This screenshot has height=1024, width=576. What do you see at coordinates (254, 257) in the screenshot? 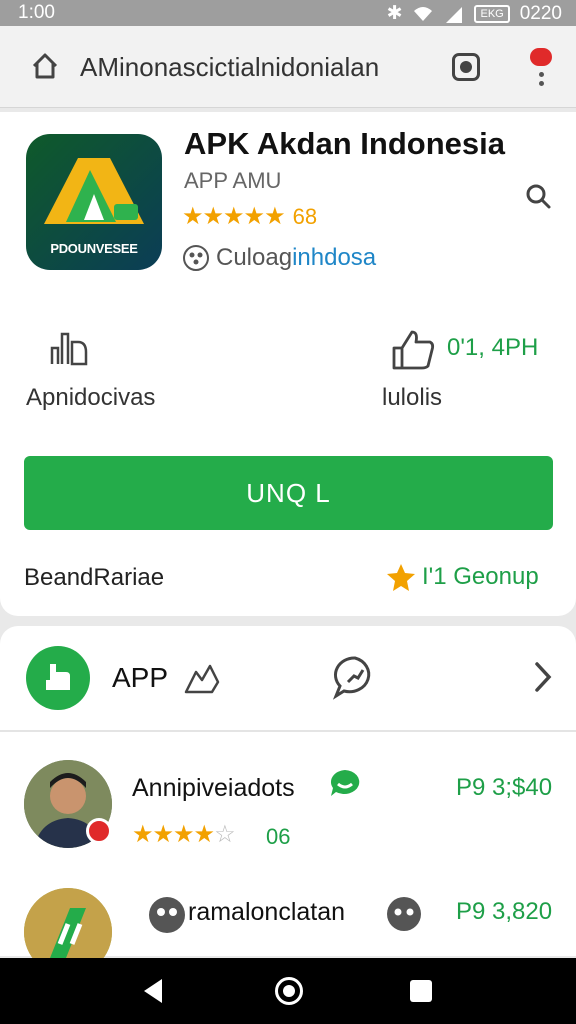
I see `developer-name: Culoag` at bounding box center [254, 257].